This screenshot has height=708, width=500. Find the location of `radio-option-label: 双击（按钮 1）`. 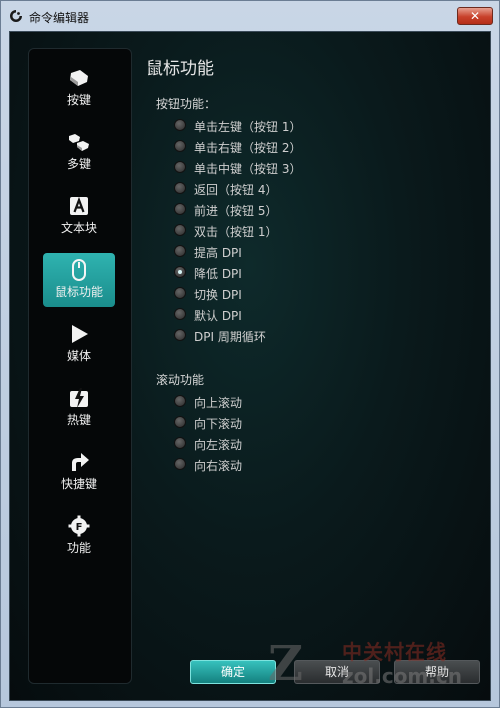

radio-option-label: 双击（按钮 1） is located at coordinates (236, 232).